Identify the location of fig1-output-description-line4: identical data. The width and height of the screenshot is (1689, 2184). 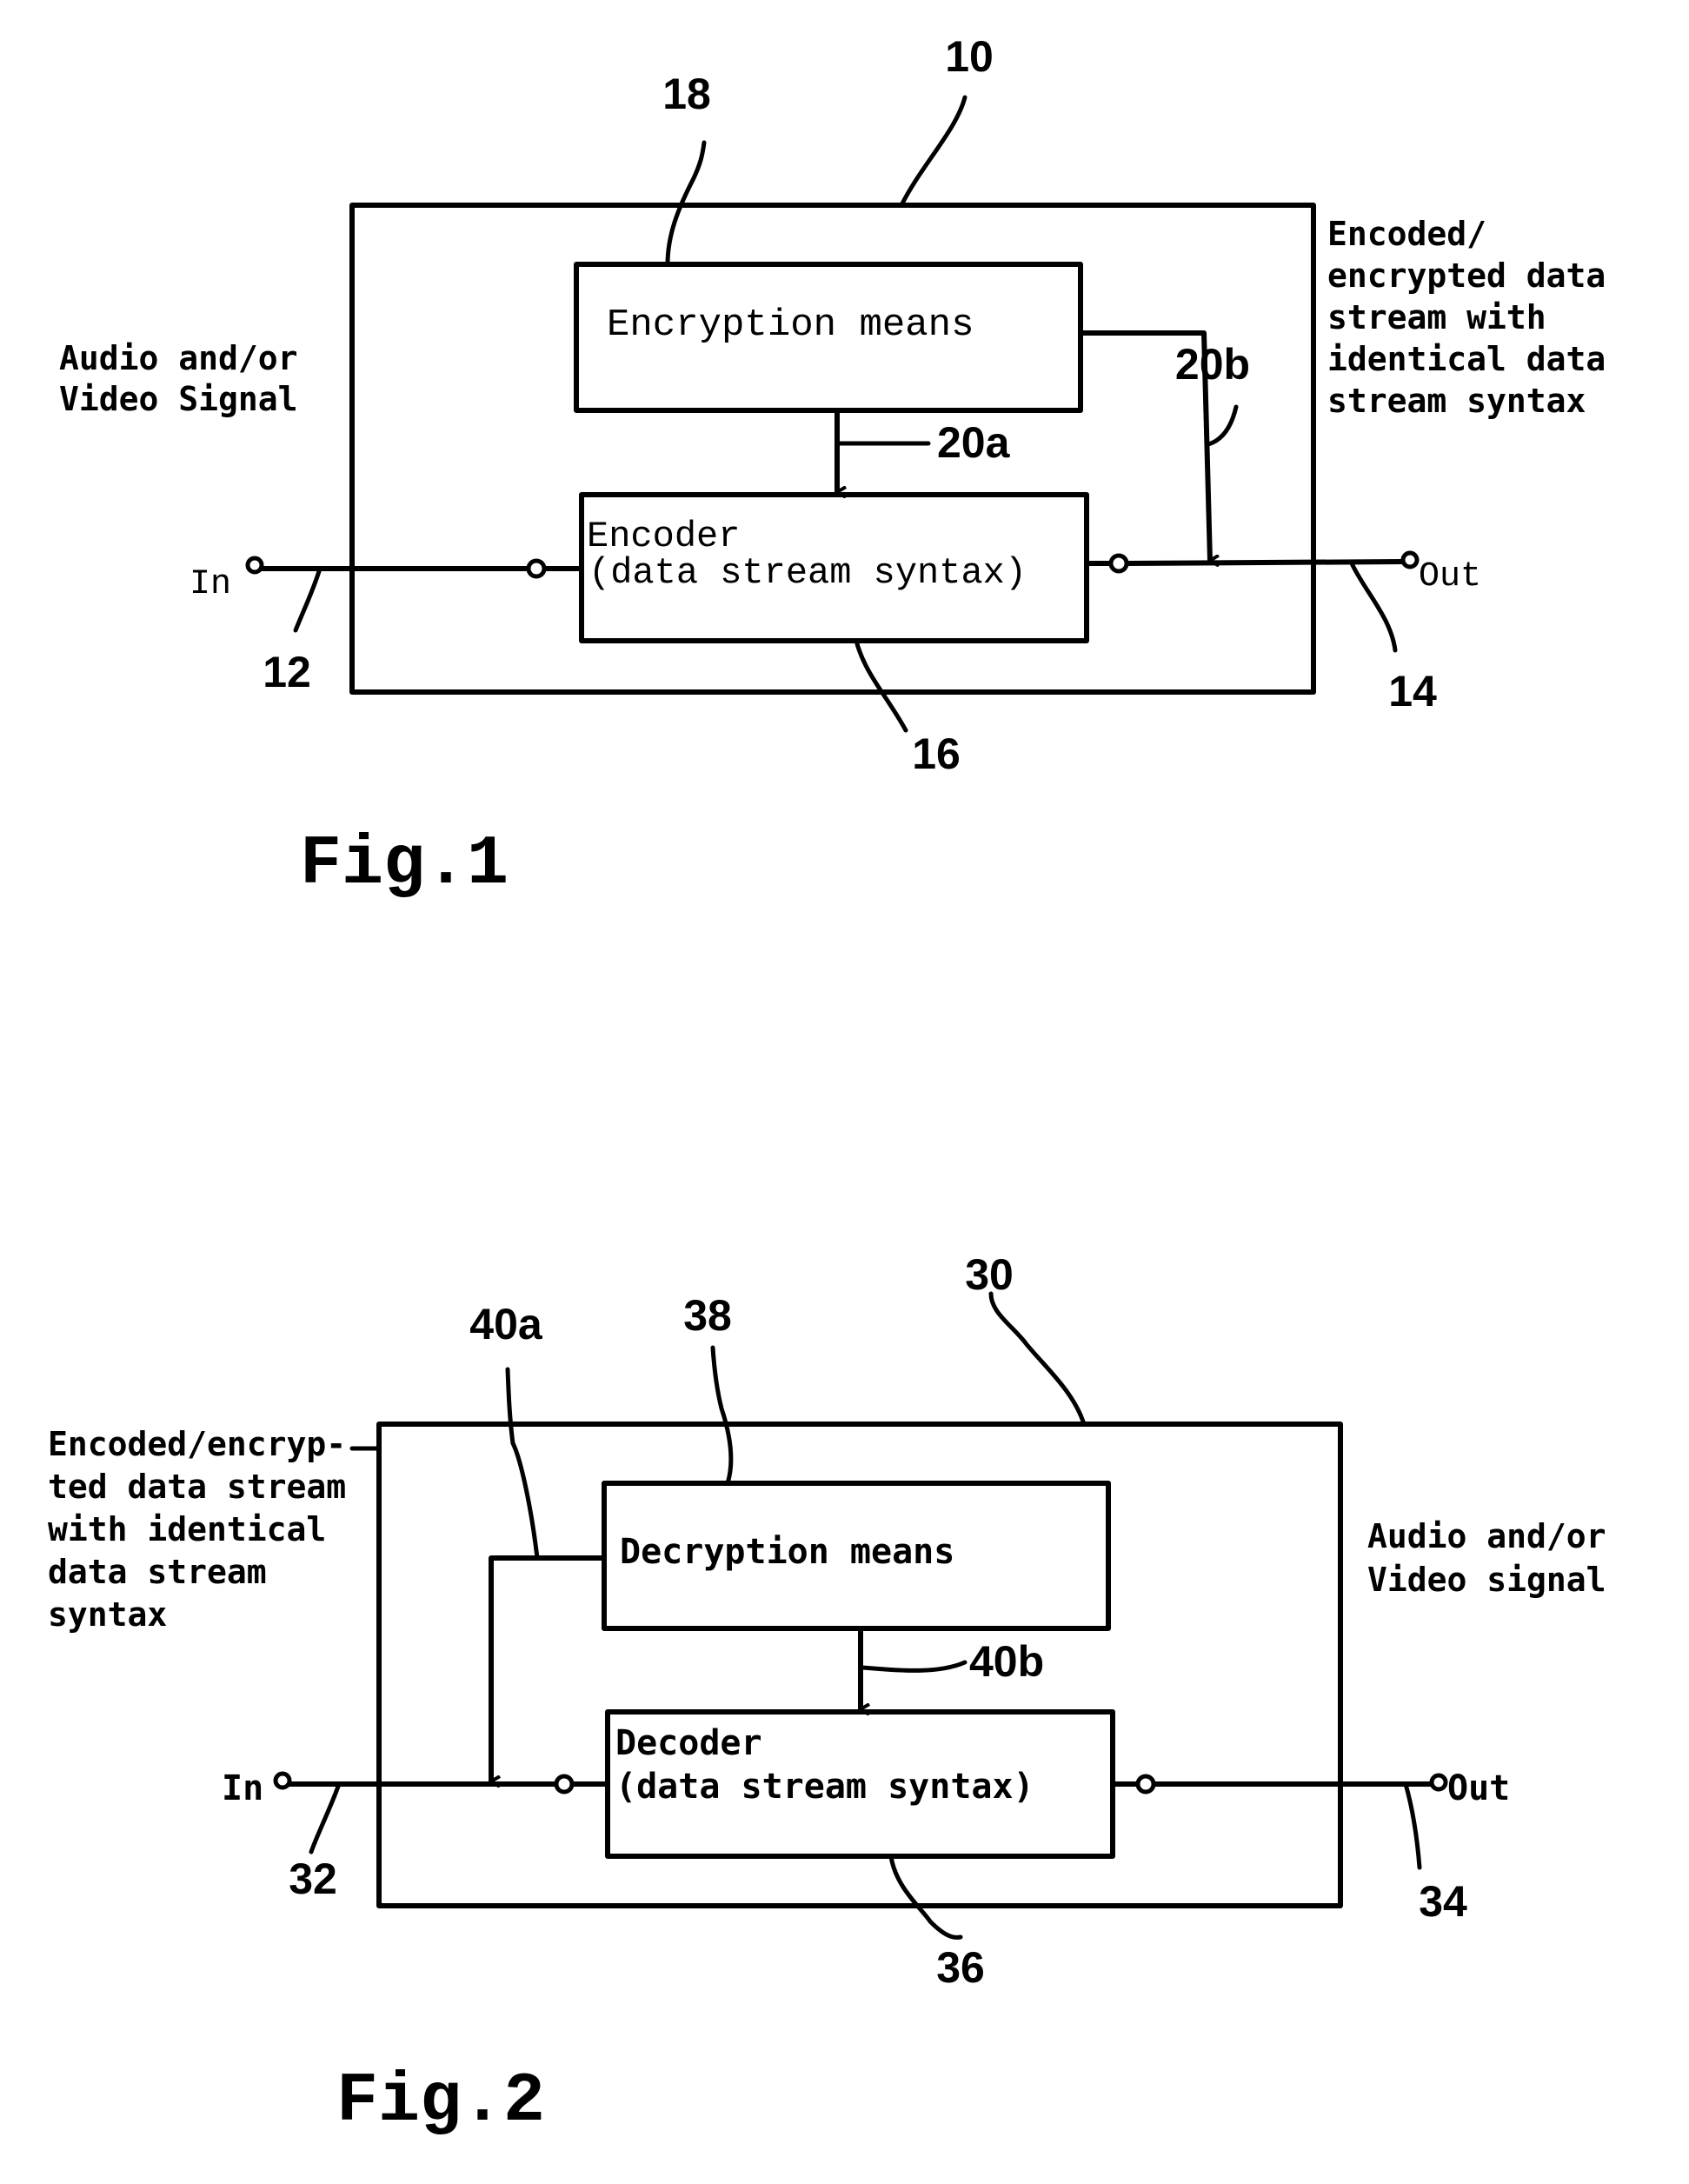
(1467, 359).